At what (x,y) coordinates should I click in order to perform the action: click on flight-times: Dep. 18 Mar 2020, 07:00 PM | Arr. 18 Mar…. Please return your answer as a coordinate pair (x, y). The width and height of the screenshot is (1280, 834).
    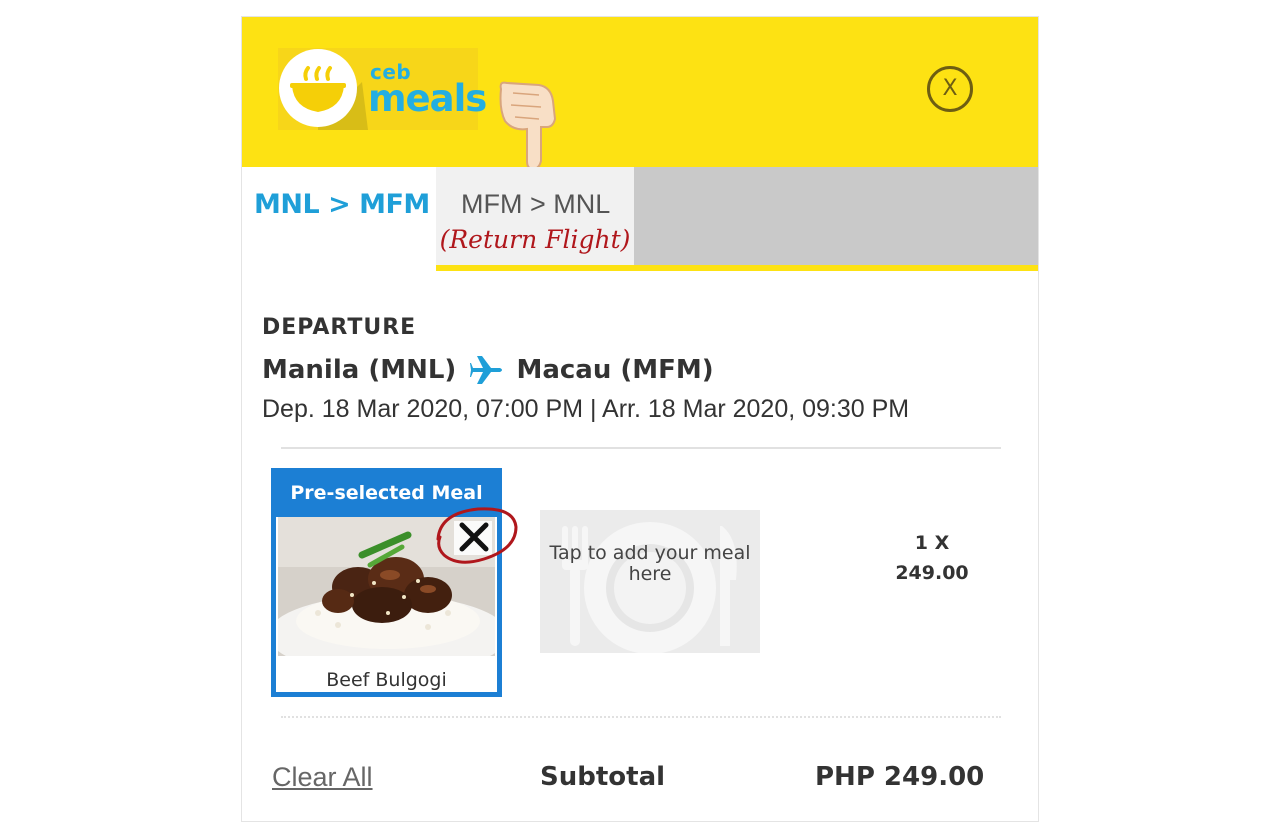
    Looking at the image, I should click on (586, 409).